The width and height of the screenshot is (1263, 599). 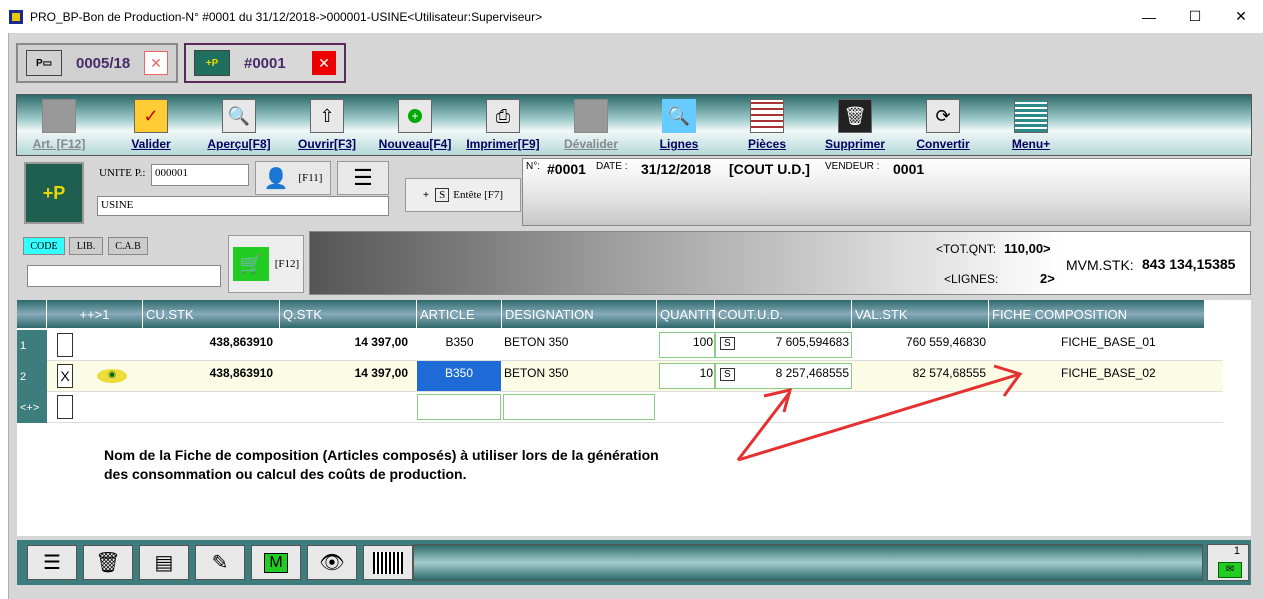 I want to click on barcode-button, so click(x=388, y=562).